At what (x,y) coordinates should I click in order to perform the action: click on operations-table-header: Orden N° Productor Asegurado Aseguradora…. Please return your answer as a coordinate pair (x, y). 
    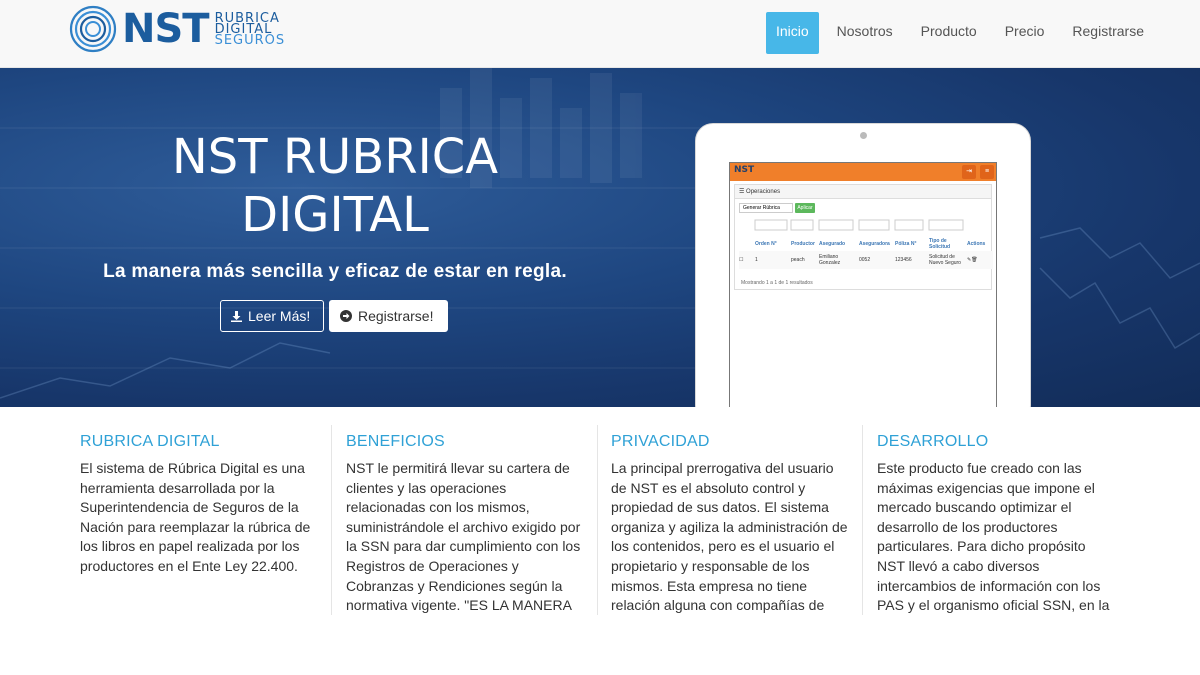
    Looking at the image, I should click on (866, 244).